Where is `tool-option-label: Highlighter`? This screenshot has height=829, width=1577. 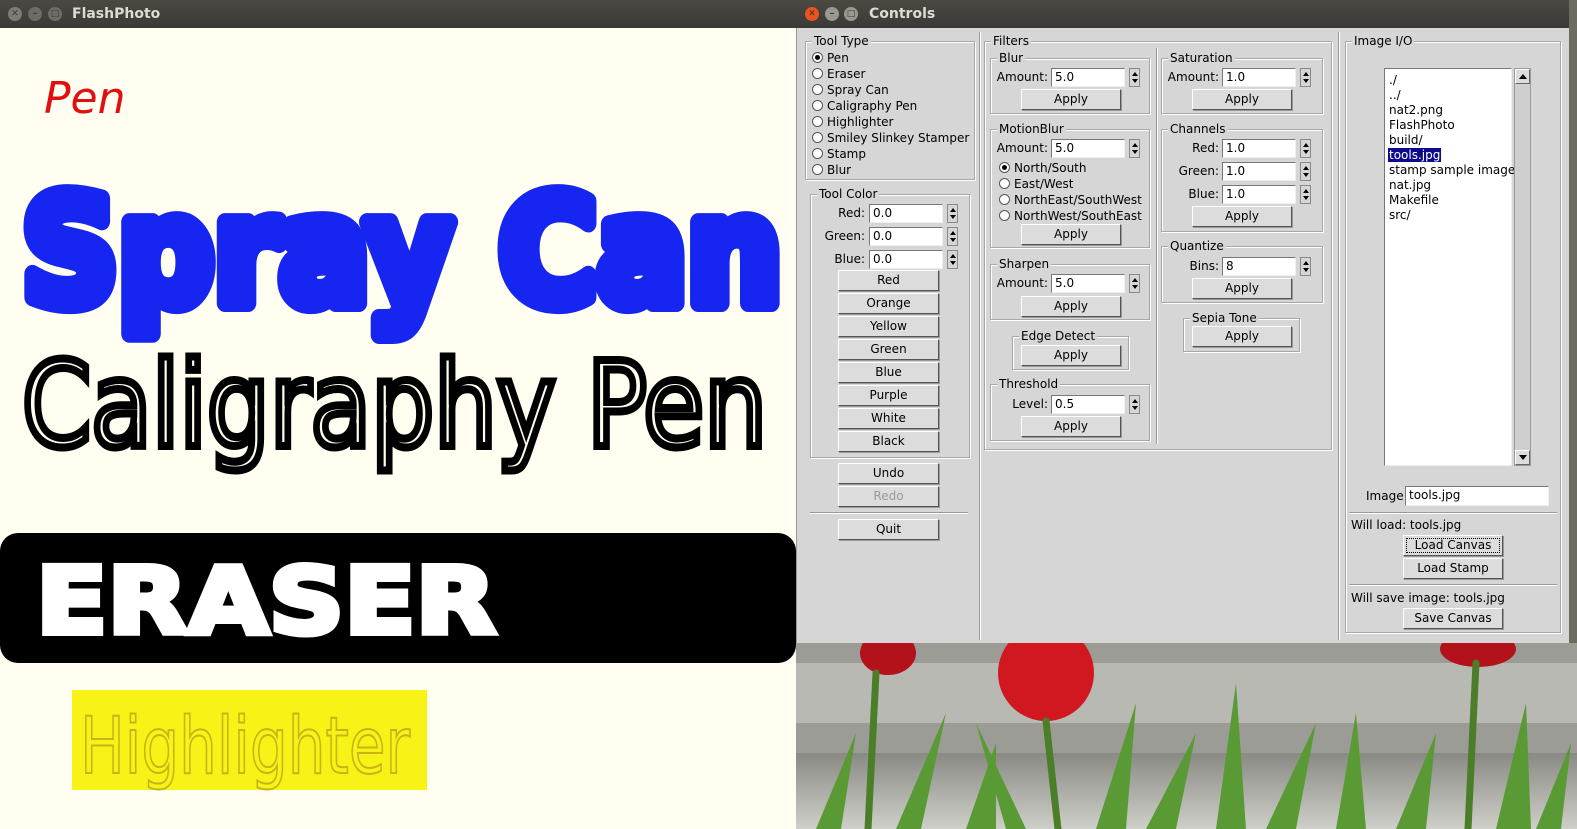
tool-option-label: Highlighter is located at coordinates (860, 122).